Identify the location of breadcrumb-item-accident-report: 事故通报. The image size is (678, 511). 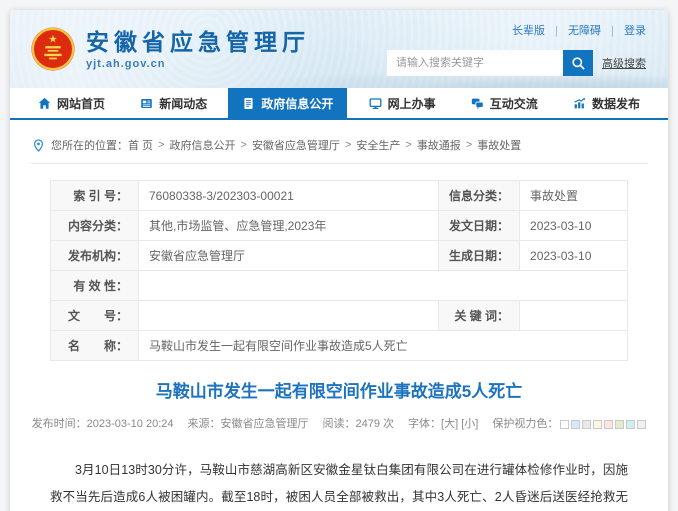
(439, 145).